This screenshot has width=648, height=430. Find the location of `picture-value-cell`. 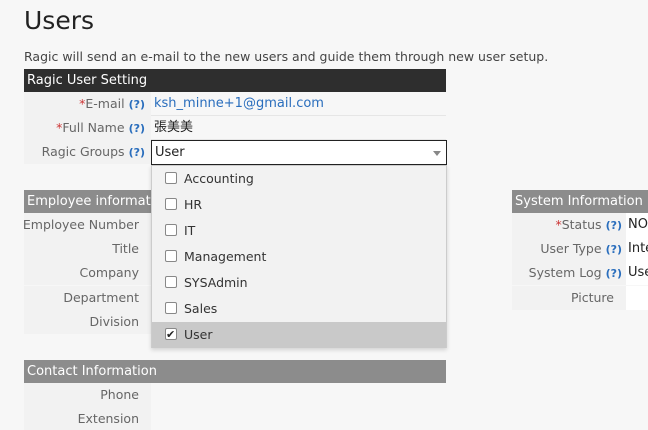

picture-value-cell is located at coordinates (637, 298).